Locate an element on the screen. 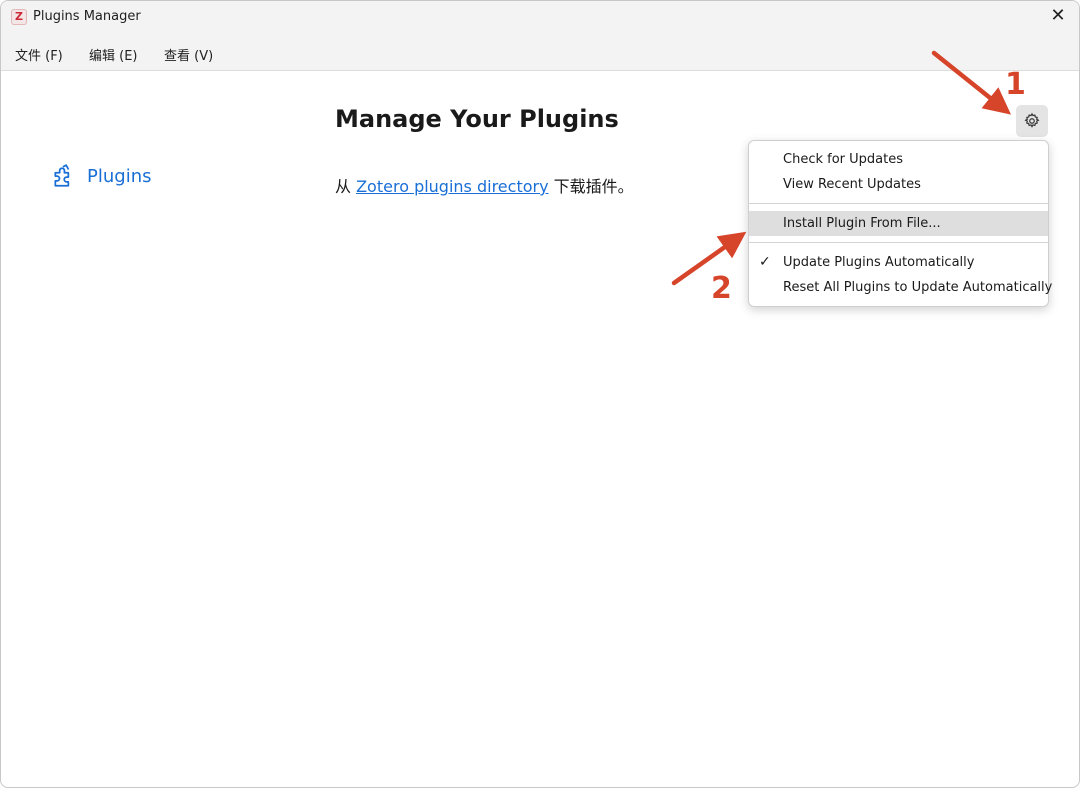 The height and width of the screenshot is (788, 1080). annotation-label-2: 2 is located at coordinates (721, 288).